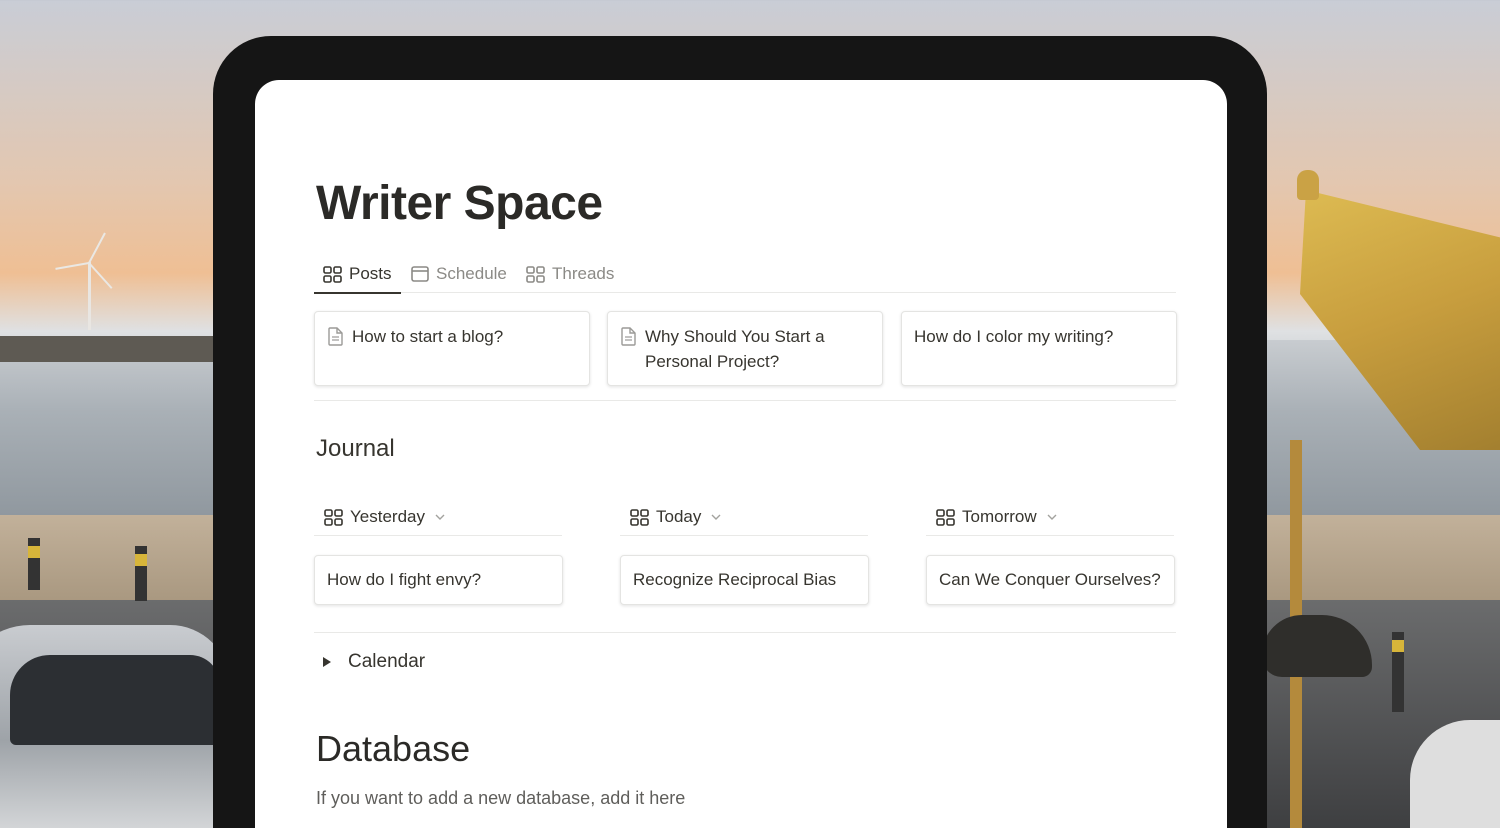 Image resolution: width=1500 pixels, height=828 pixels. Describe the element at coordinates (428, 336) in the screenshot. I see `post-card-title: How to start a blog?` at that location.